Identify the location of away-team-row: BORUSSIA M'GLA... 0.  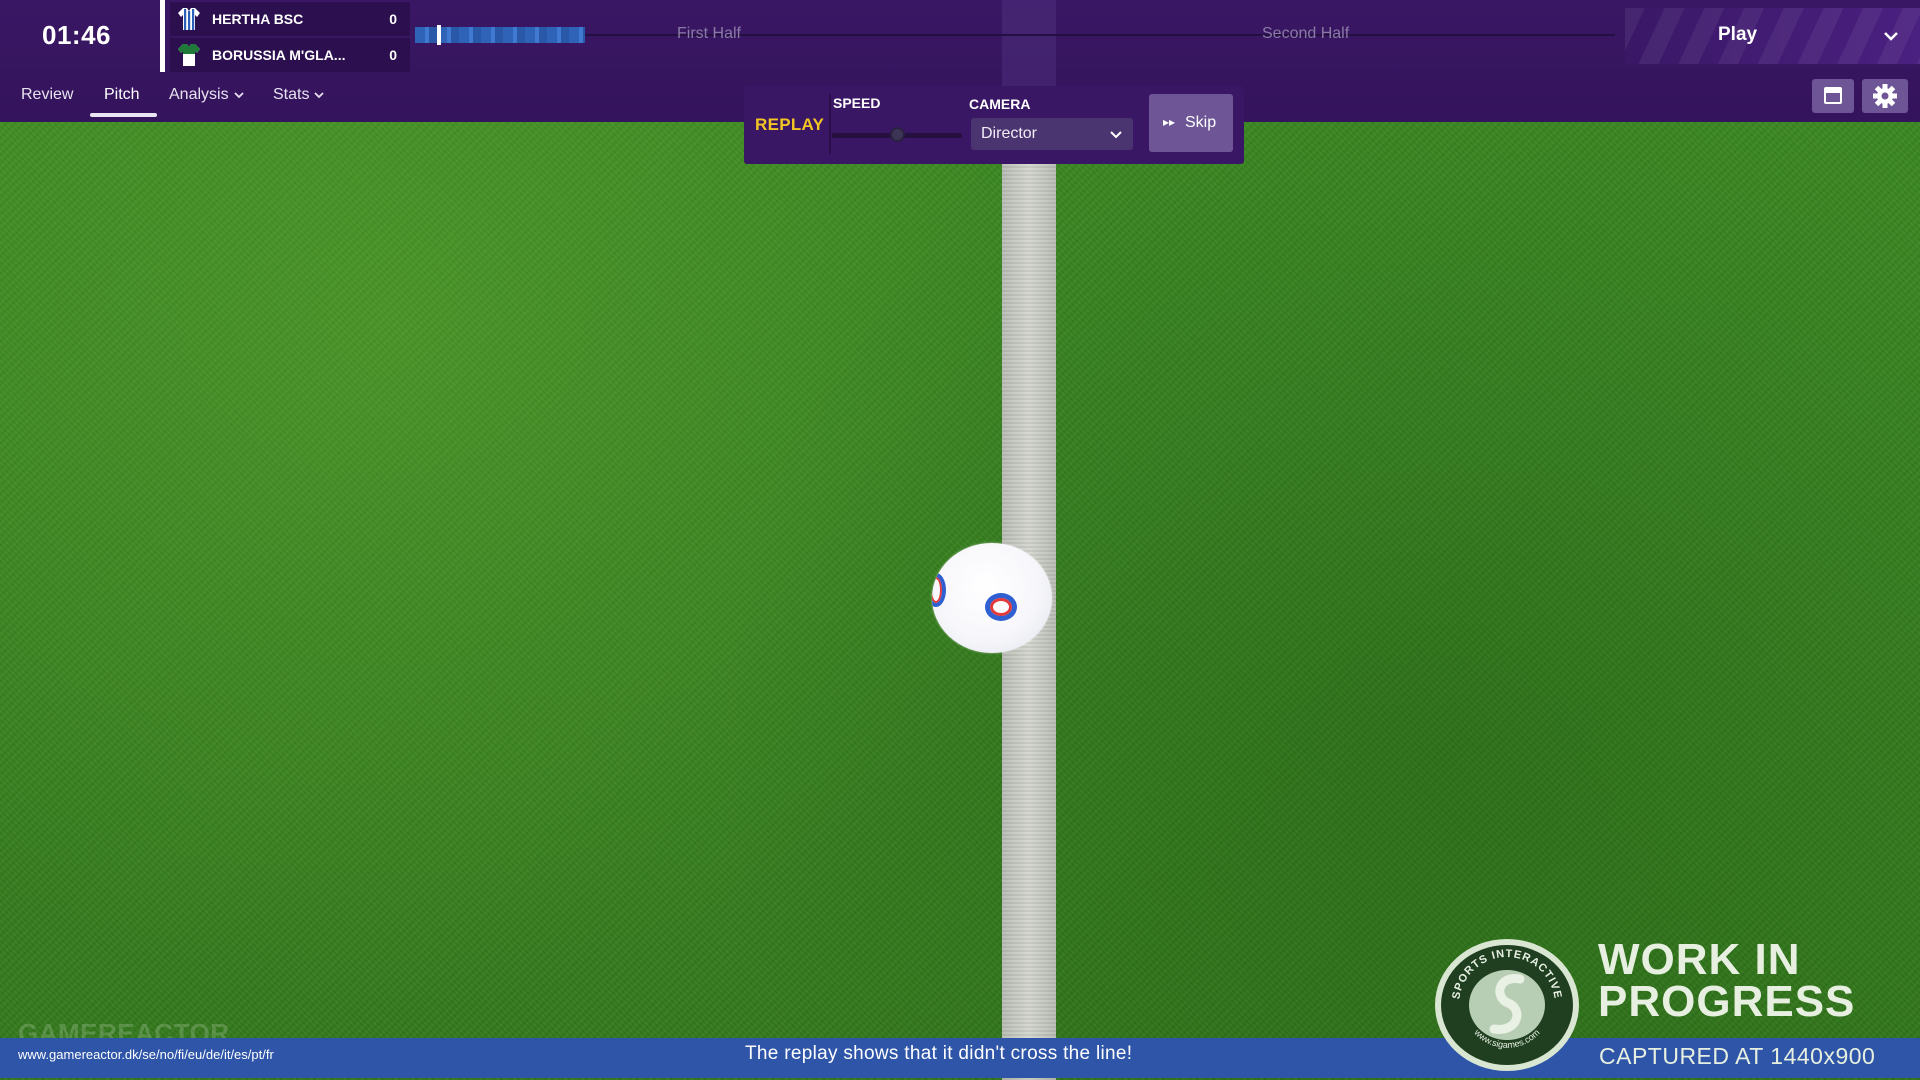
(290, 55).